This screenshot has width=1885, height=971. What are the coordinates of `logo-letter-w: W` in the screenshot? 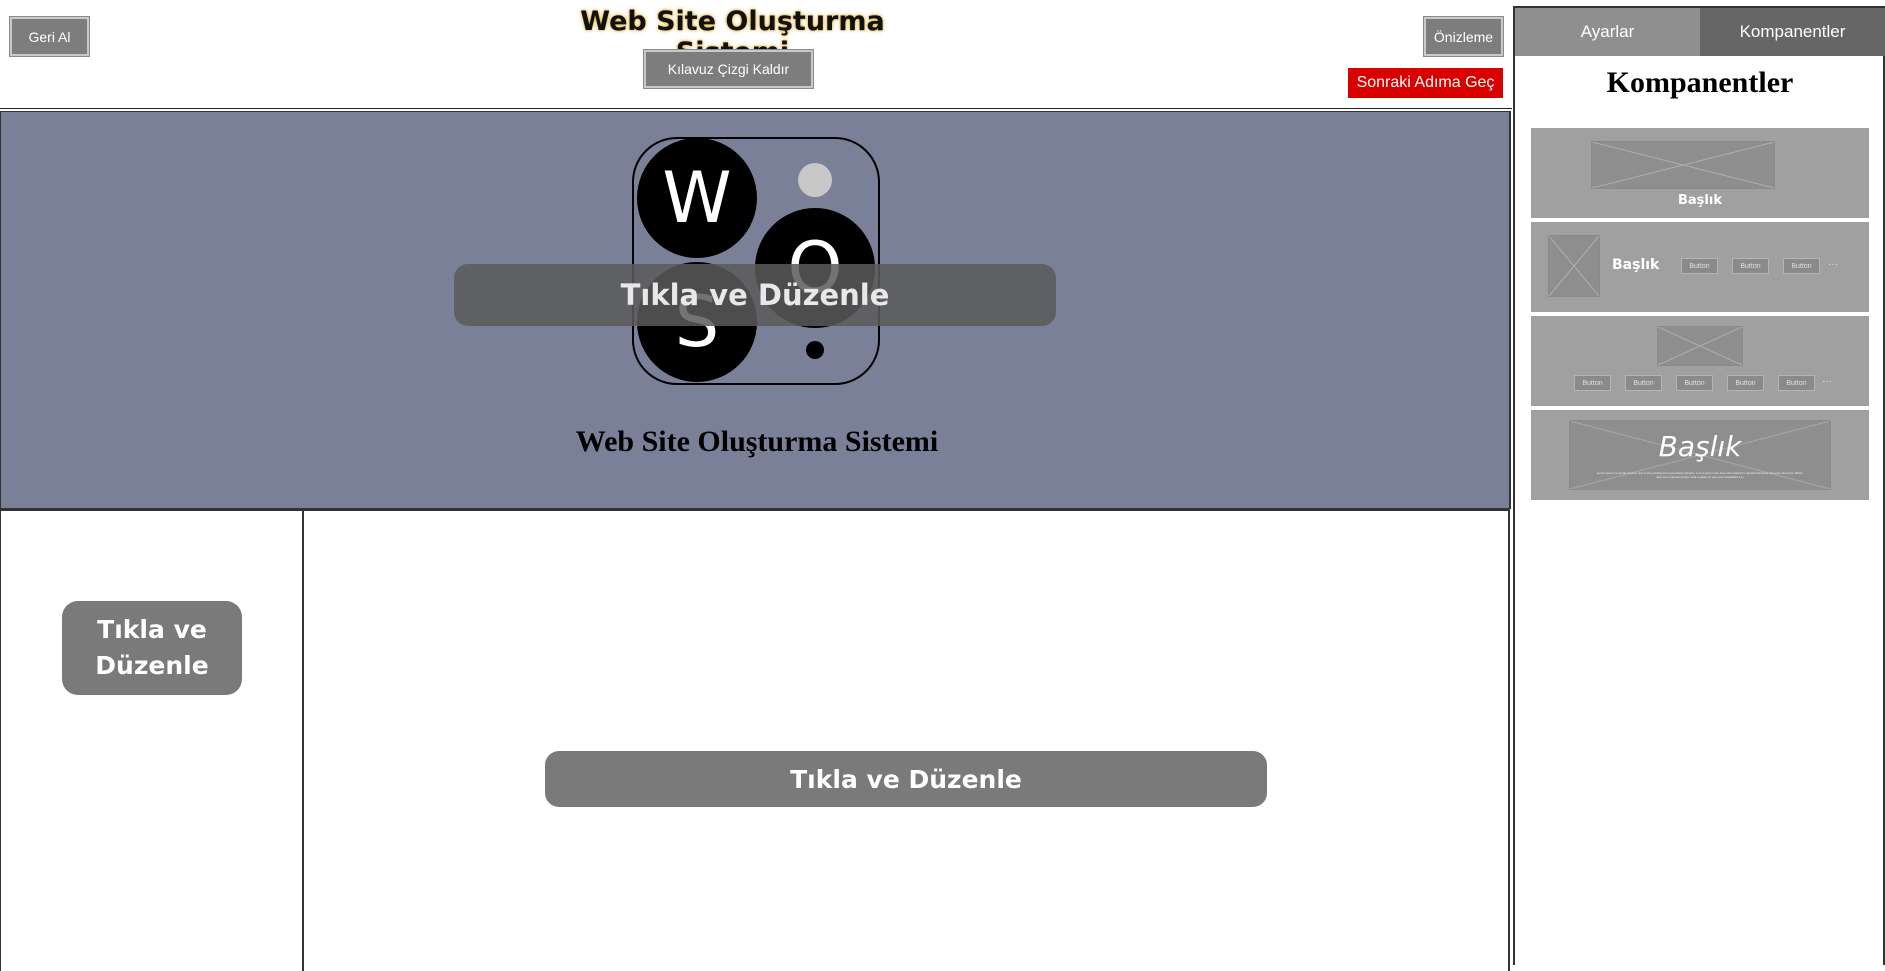 It's located at (696, 198).